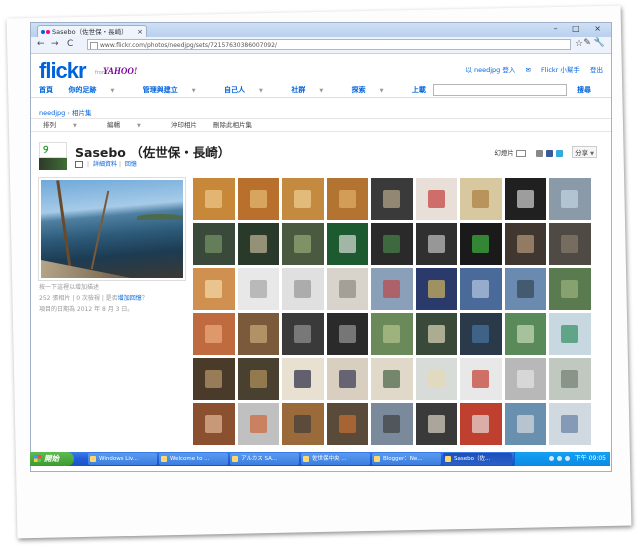  I want to click on email-share-icon, so click(539, 153).